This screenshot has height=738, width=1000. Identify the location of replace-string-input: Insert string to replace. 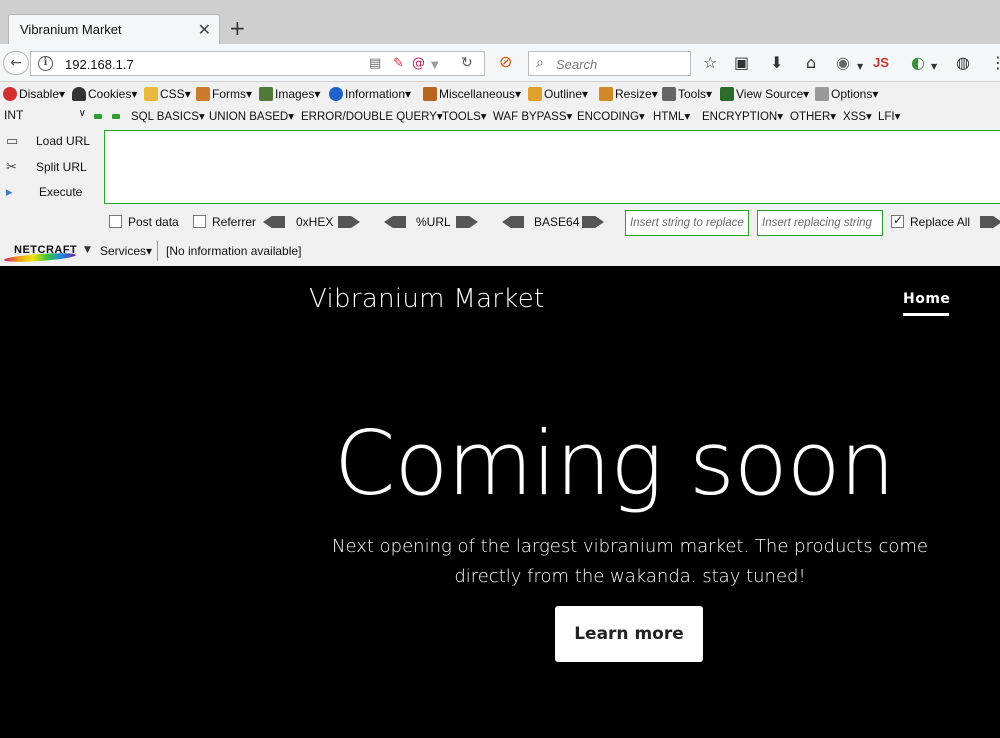
(687, 223).